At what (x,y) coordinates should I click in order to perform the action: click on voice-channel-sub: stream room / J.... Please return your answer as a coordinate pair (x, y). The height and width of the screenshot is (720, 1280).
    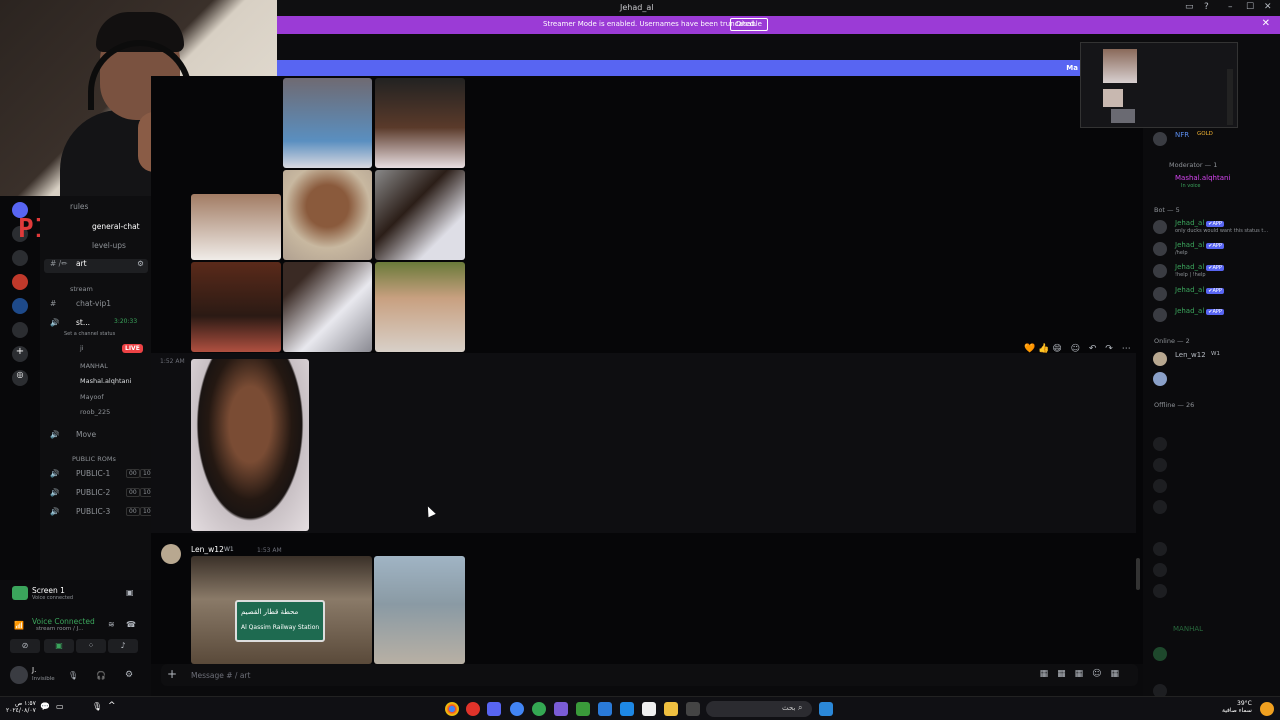
    Looking at the image, I should click on (59, 629).